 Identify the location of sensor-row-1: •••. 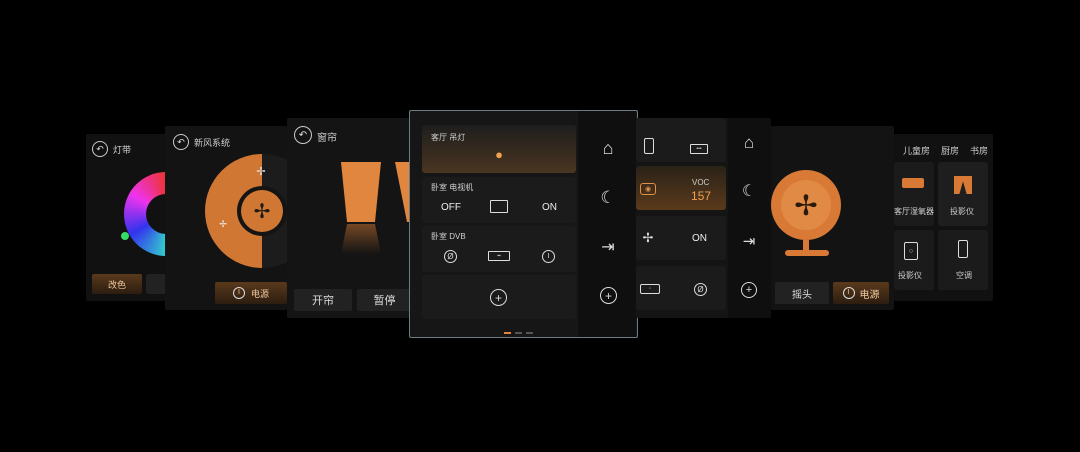
(681, 140).